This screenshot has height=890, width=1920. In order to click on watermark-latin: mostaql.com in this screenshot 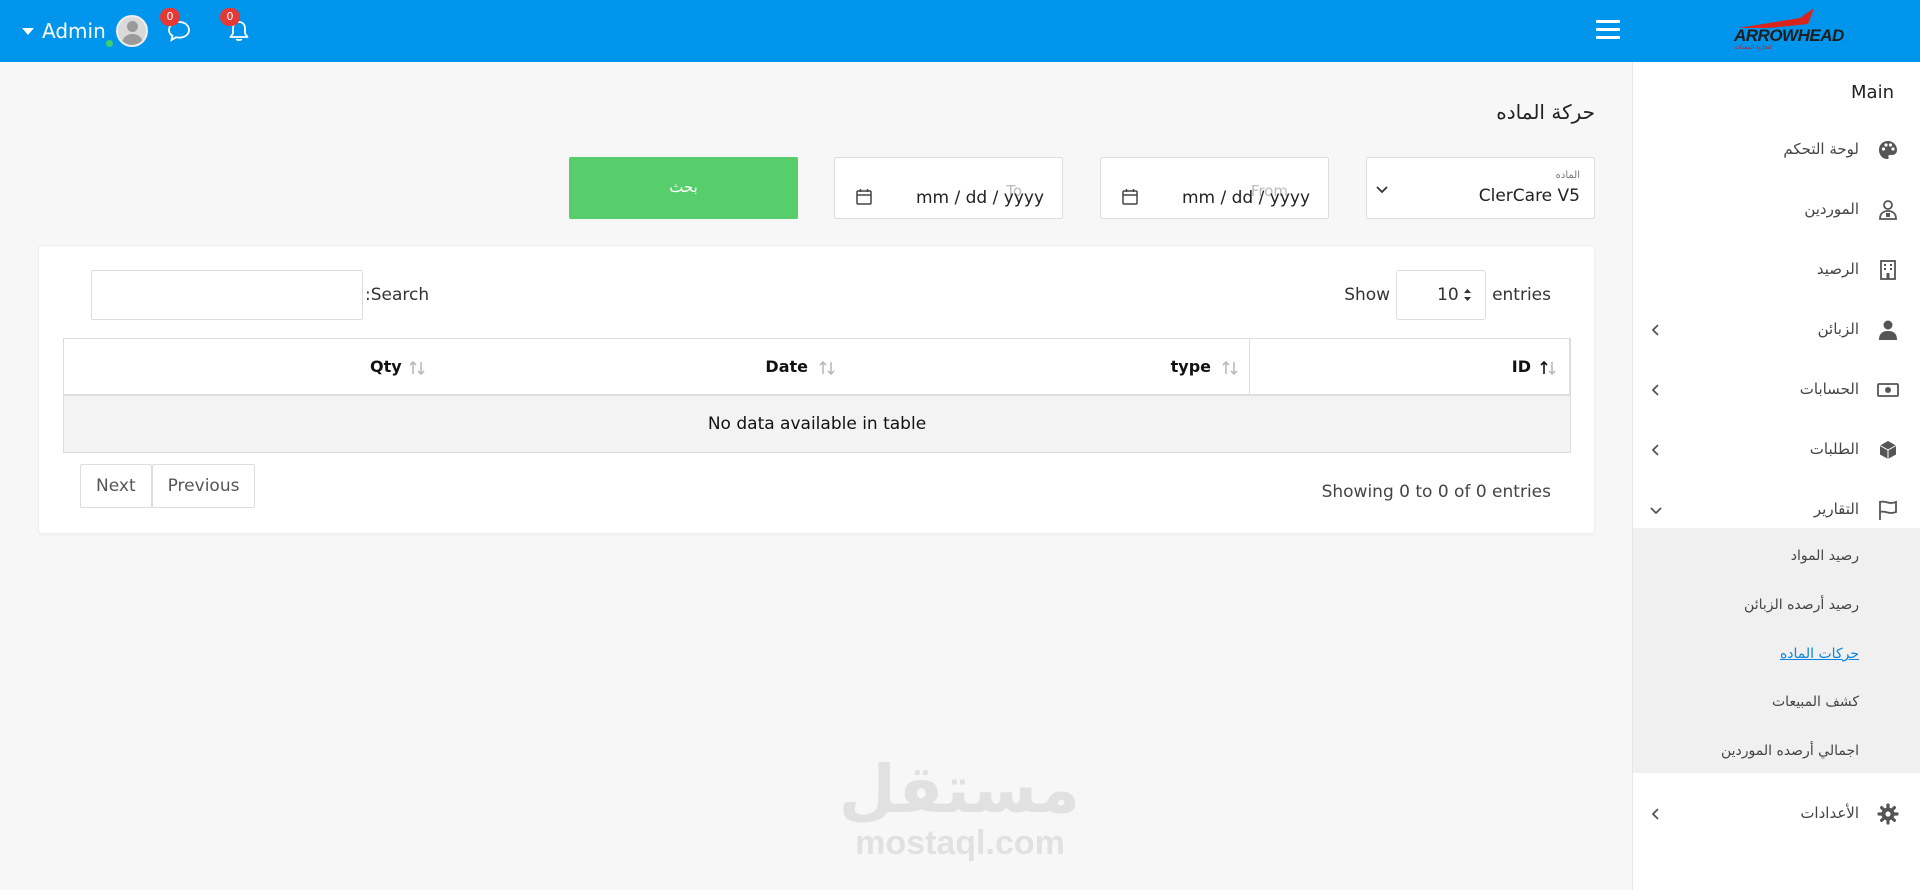, I will do `click(960, 843)`.